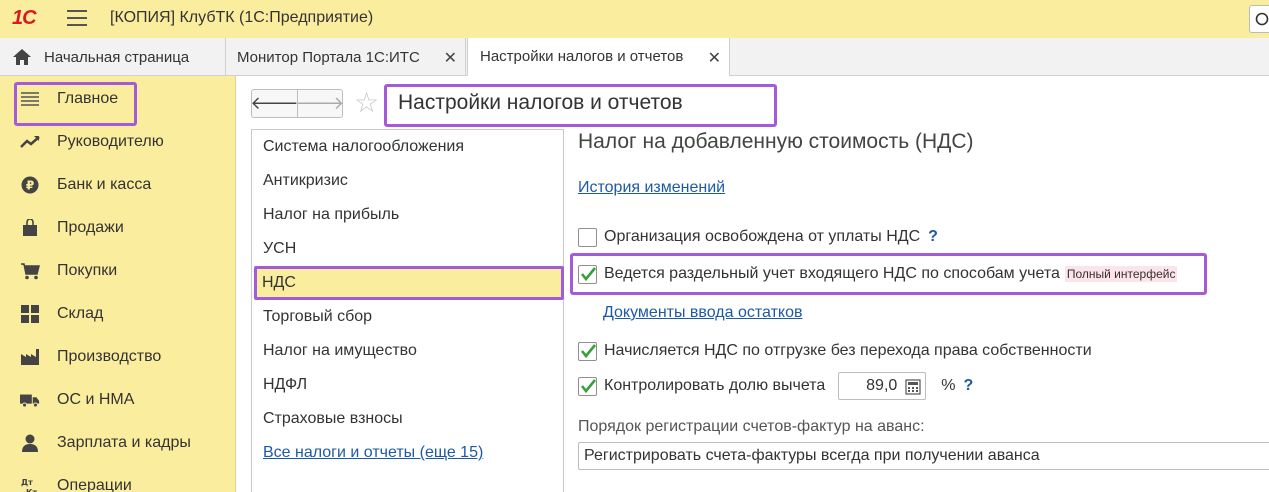  What do you see at coordinates (30, 271) in the screenshot?
I see `cart-icon` at bounding box center [30, 271].